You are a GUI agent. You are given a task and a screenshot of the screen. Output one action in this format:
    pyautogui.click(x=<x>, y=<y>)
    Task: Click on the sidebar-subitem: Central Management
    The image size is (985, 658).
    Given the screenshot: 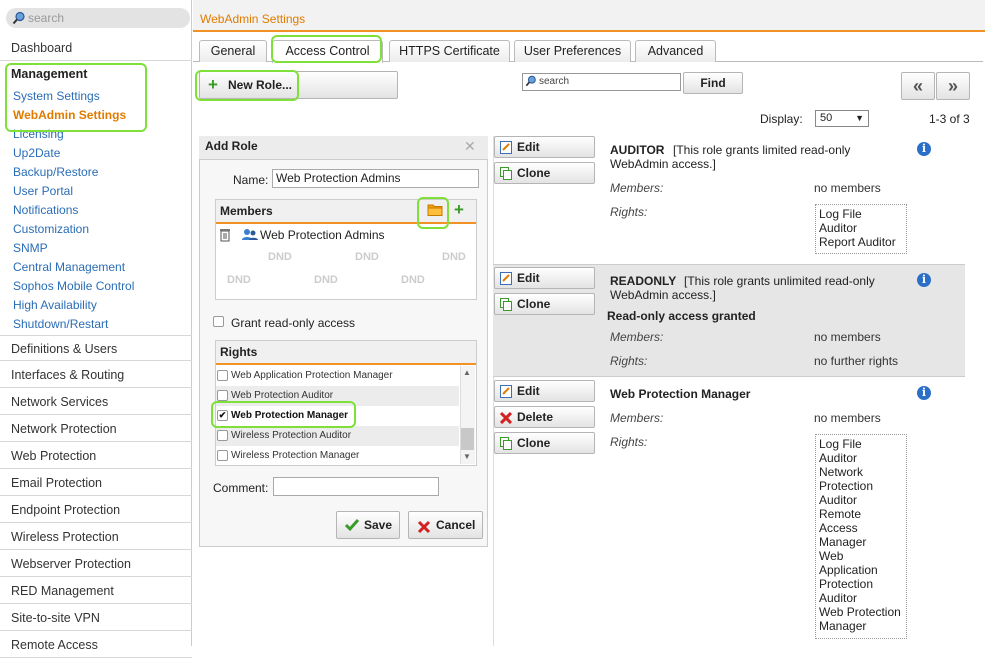 What is the action you would take?
    pyautogui.click(x=69, y=267)
    